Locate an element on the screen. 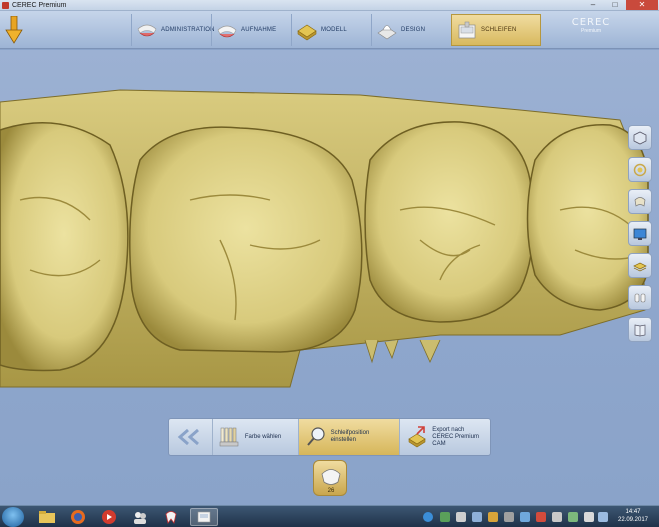 The image size is (659, 527). tooth-number: 26 is located at coordinates (331, 491).